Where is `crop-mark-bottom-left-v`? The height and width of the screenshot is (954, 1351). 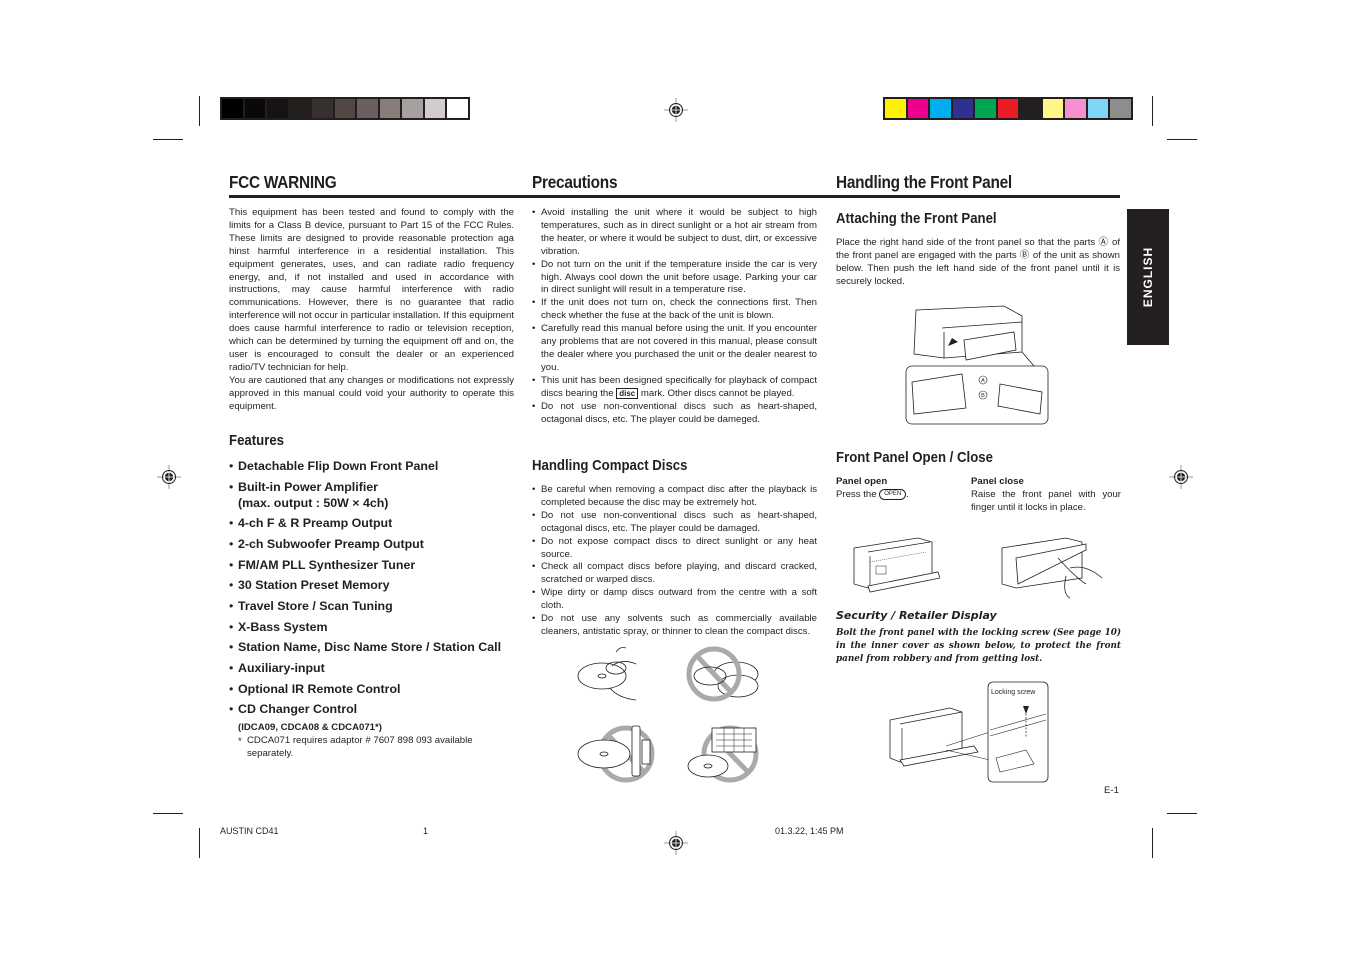
crop-mark-bottom-left-v is located at coordinates (199, 843).